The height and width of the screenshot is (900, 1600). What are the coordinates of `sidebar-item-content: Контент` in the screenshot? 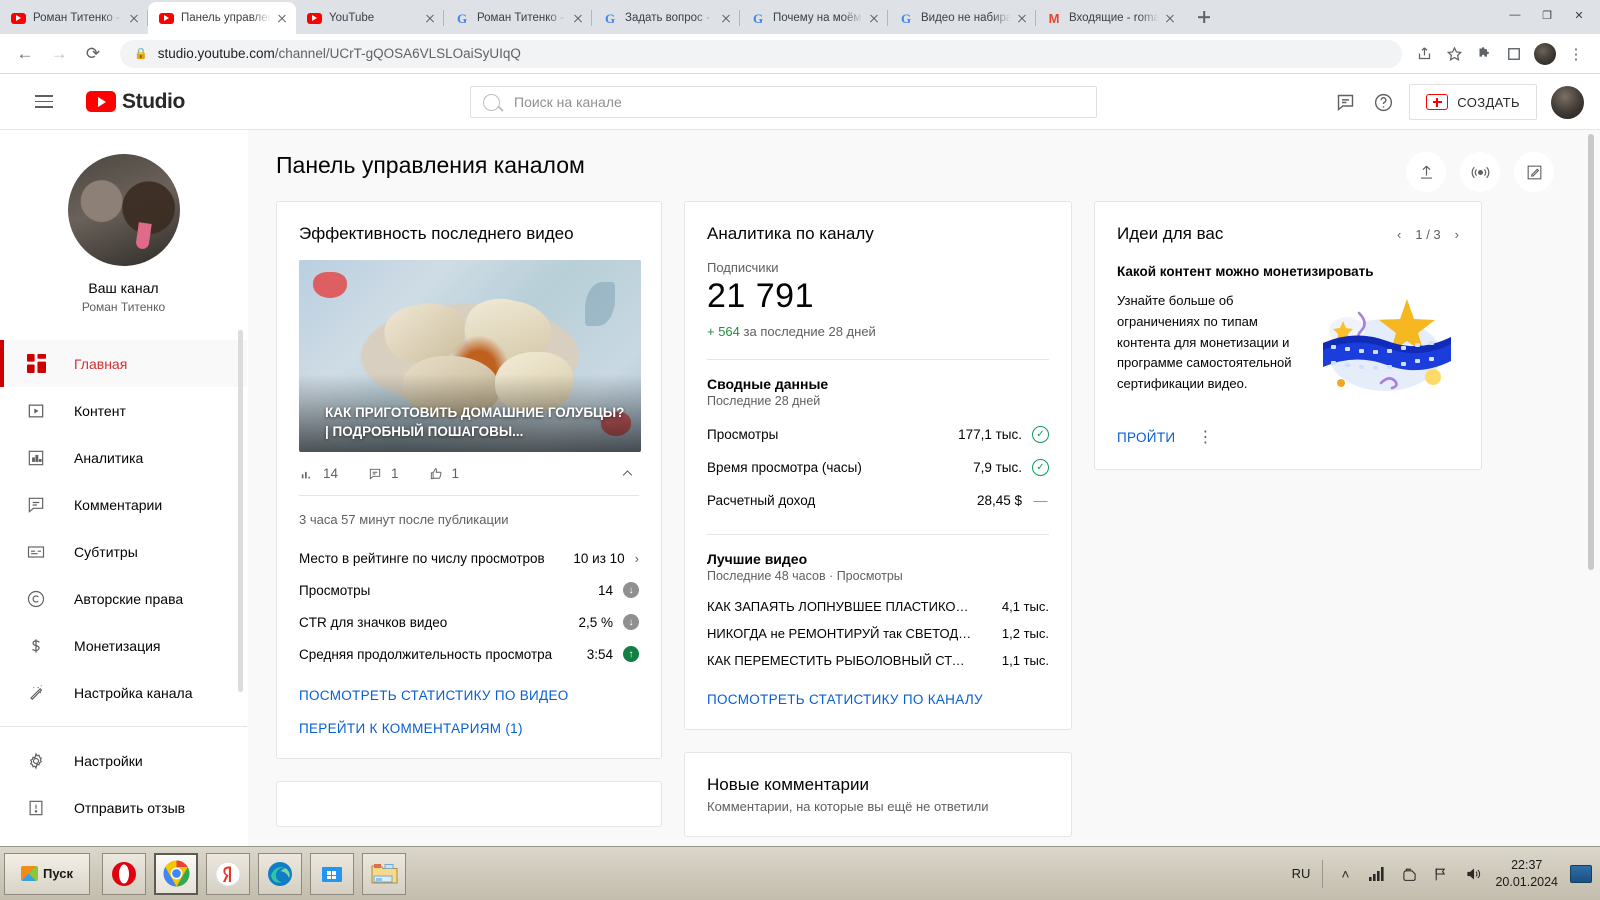 It's located at (123, 410).